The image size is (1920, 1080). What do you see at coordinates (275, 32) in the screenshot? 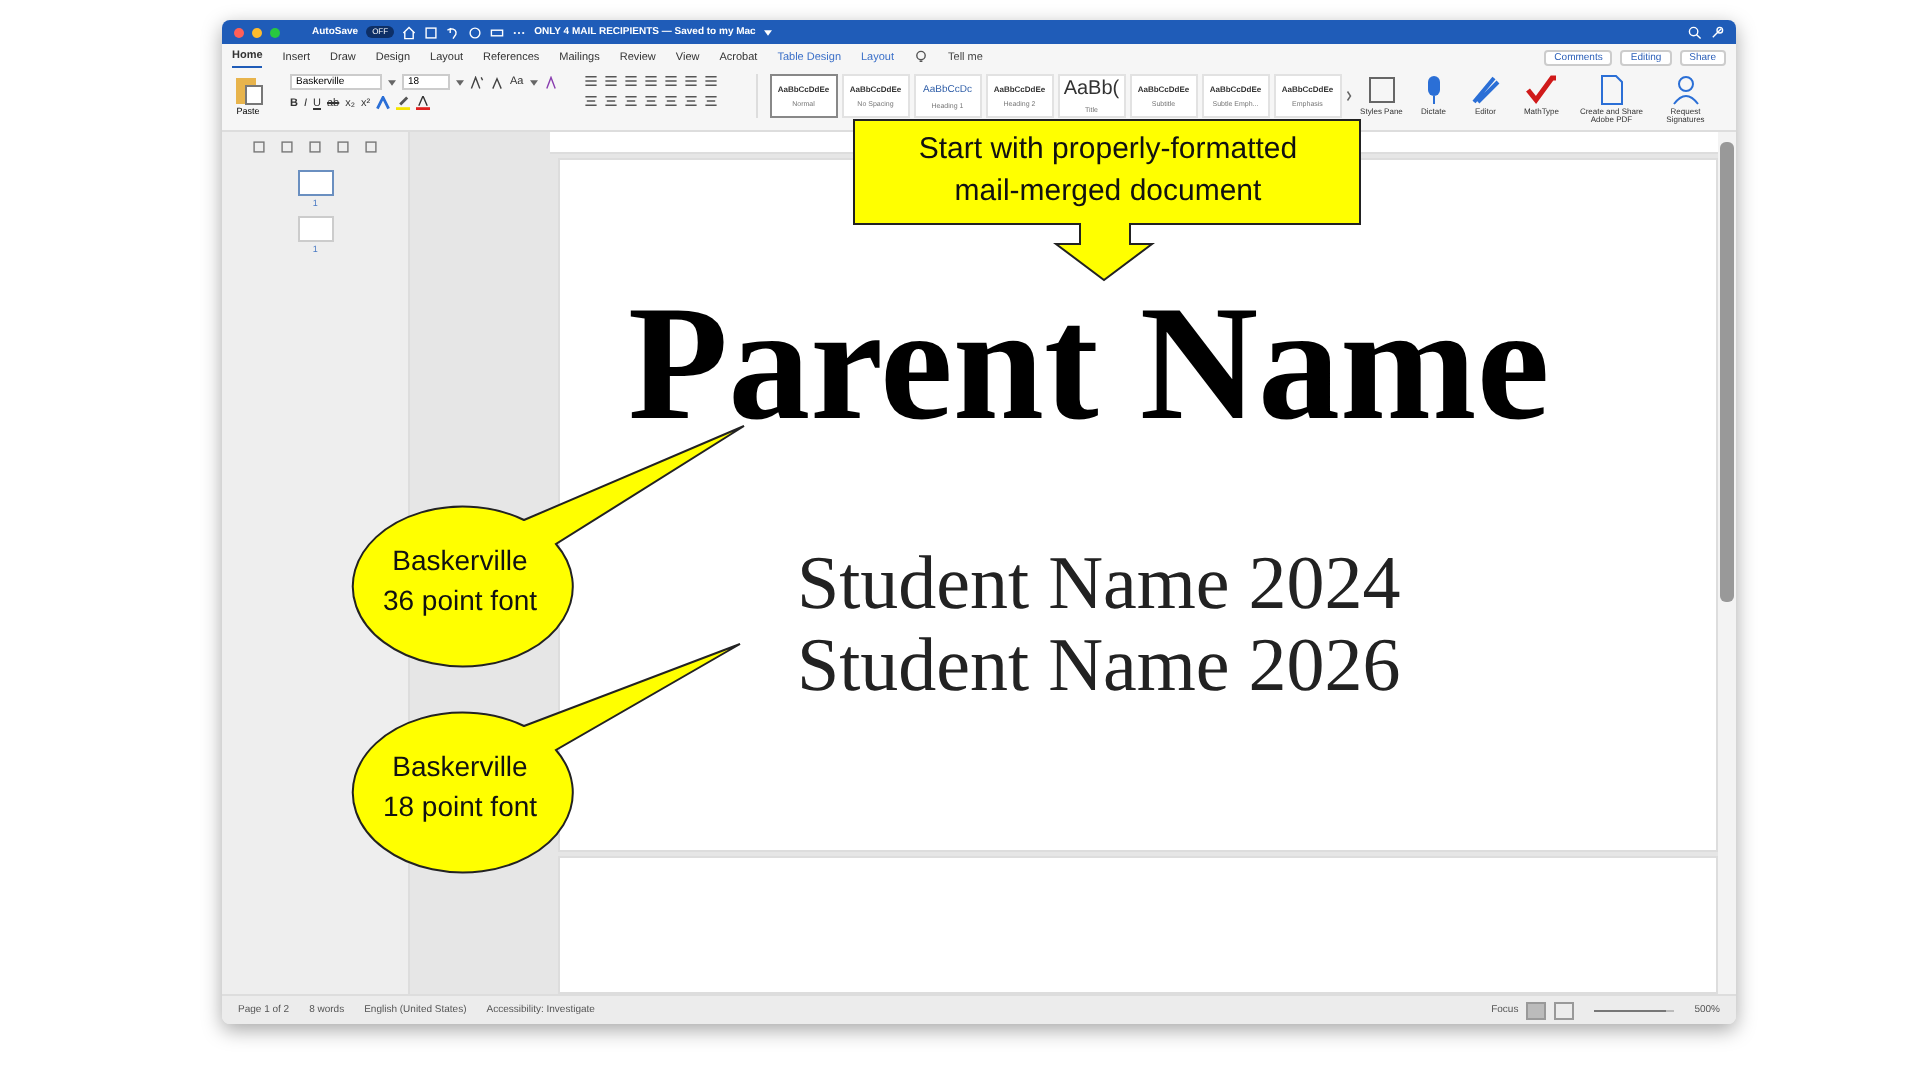
I see `zoom-icon` at bounding box center [275, 32].